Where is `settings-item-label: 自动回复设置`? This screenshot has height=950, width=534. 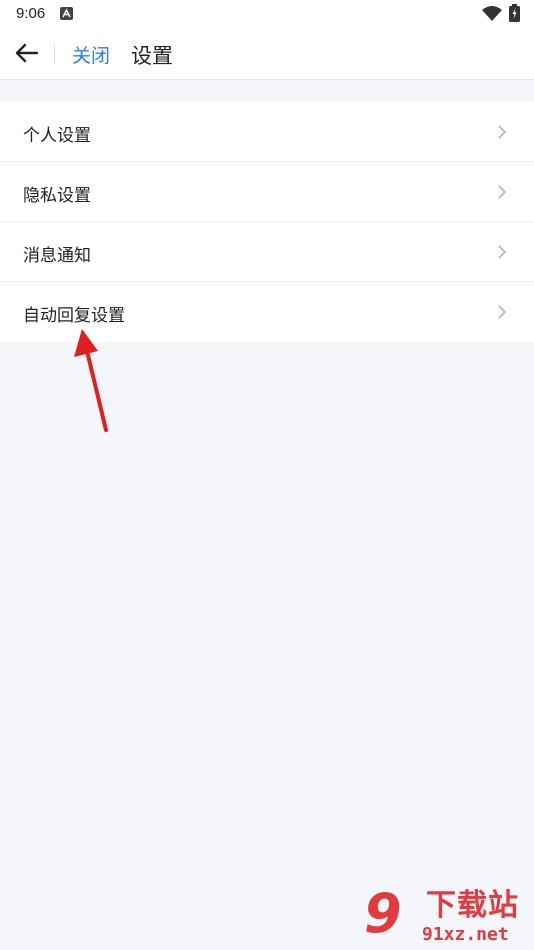 settings-item-label: 自动回复设置 is located at coordinates (74, 316).